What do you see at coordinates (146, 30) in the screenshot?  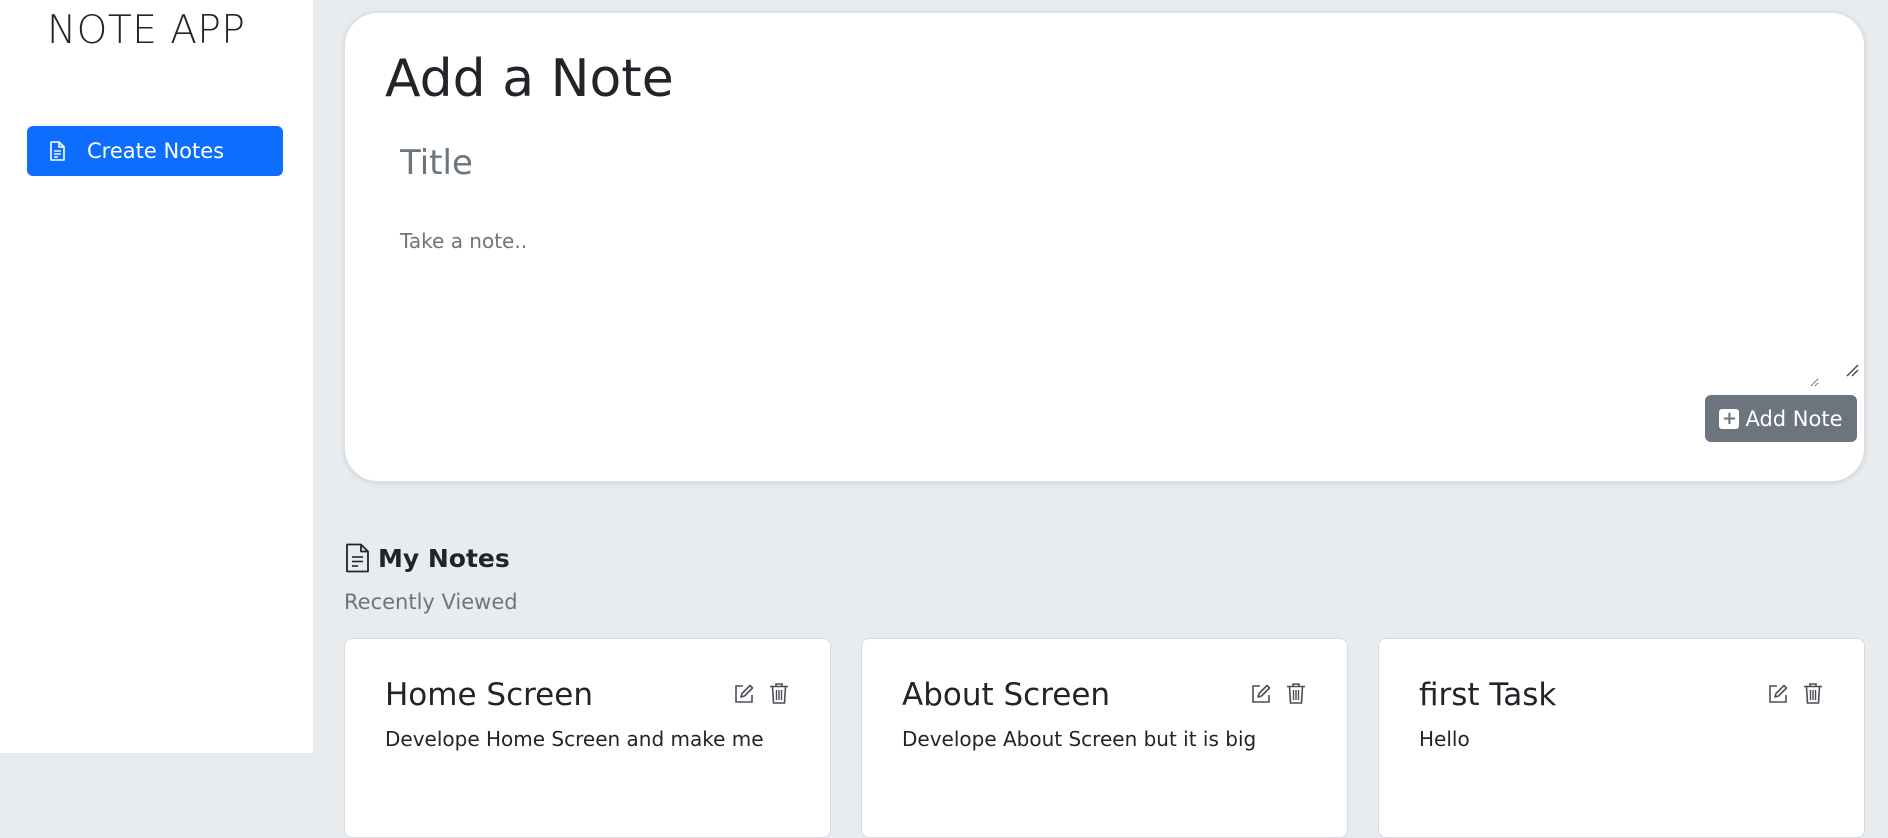 I see `app-title: NOTE APP` at bounding box center [146, 30].